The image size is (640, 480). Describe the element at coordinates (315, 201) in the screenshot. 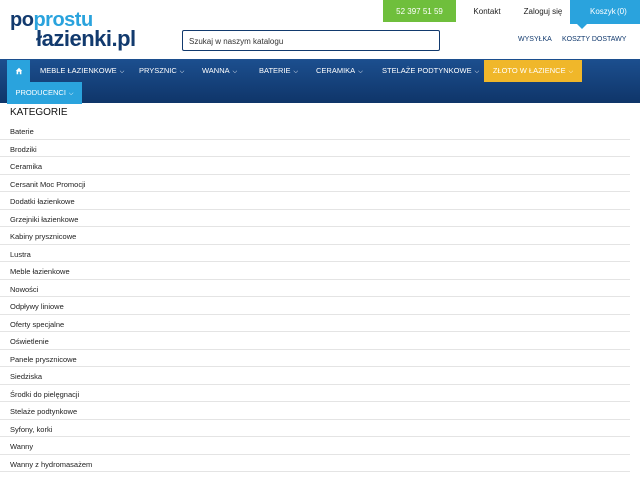

I see `category-item: Dodatki łazienkowe` at that location.